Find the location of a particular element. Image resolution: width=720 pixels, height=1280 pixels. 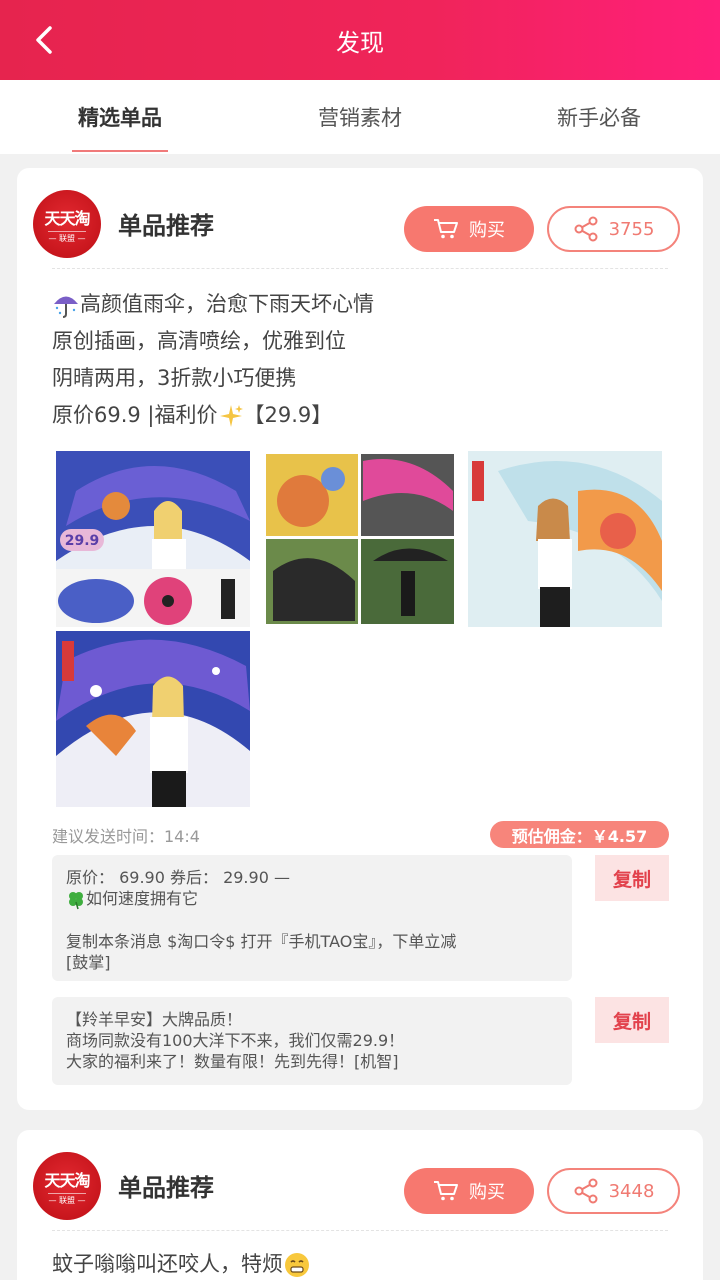

desc-line: 原价69.9 |福利价 【29.9】 is located at coordinates (213, 415).